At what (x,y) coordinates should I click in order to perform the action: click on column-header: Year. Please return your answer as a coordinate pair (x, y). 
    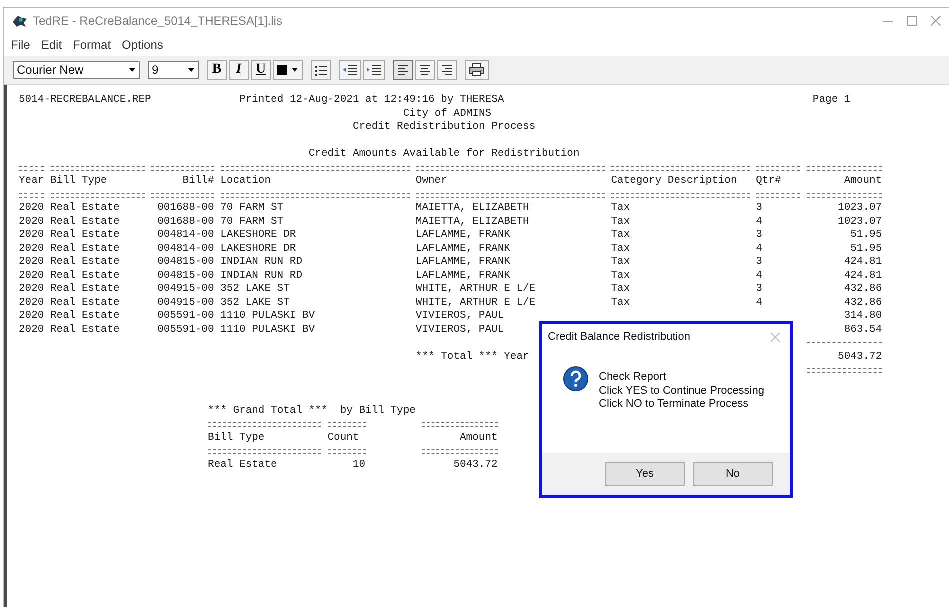
    Looking at the image, I should click on (31, 181).